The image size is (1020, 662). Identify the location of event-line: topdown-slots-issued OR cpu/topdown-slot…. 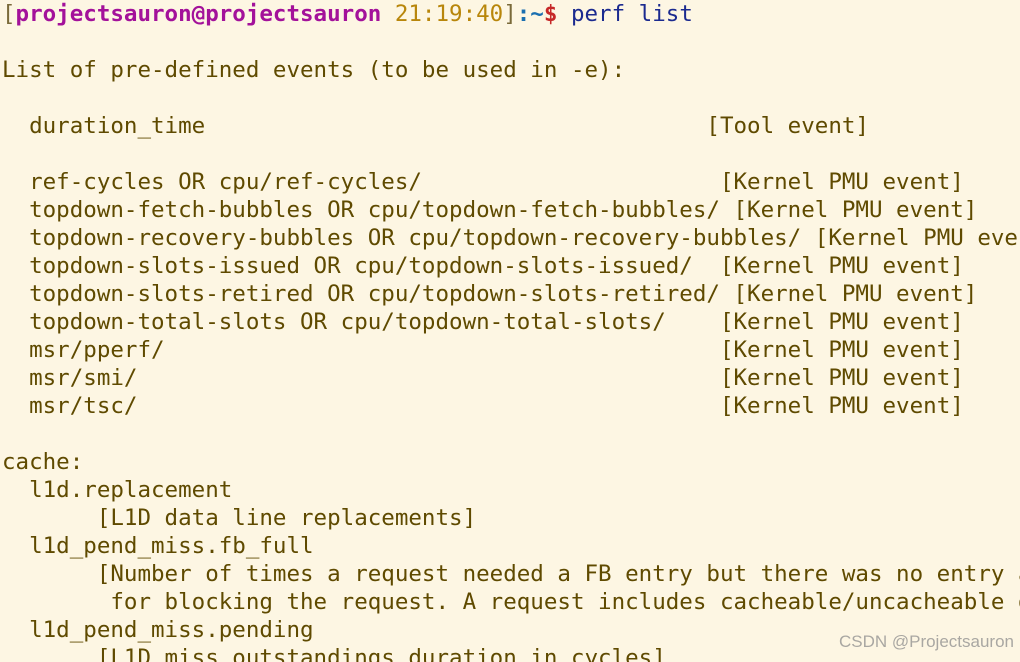
(483, 266).